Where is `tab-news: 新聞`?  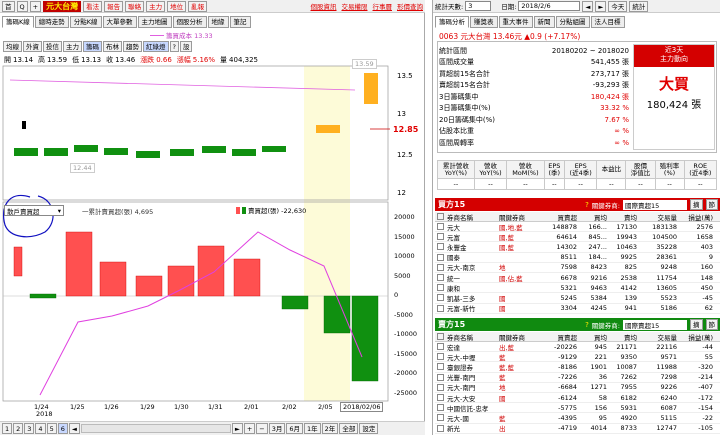 tab-news: 新聞 is located at coordinates (544, 21).